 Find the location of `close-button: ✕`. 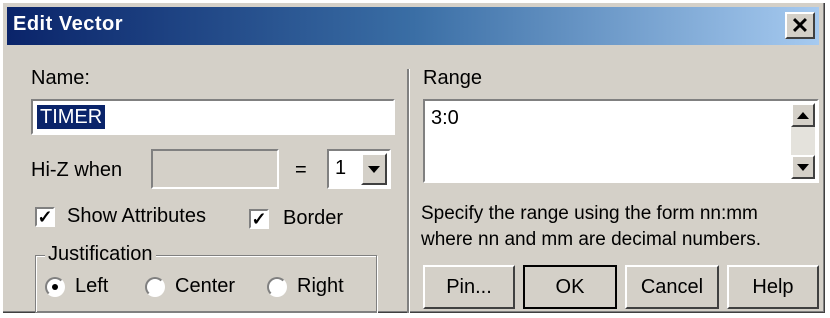

close-button: ✕ is located at coordinates (800, 25).